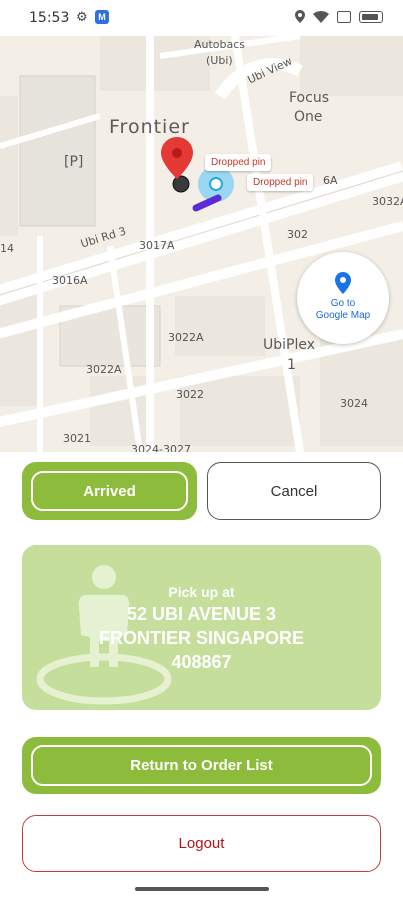  Describe the element at coordinates (74, 162) in the screenshot. I see `map-label-parking: [P]` at that location.